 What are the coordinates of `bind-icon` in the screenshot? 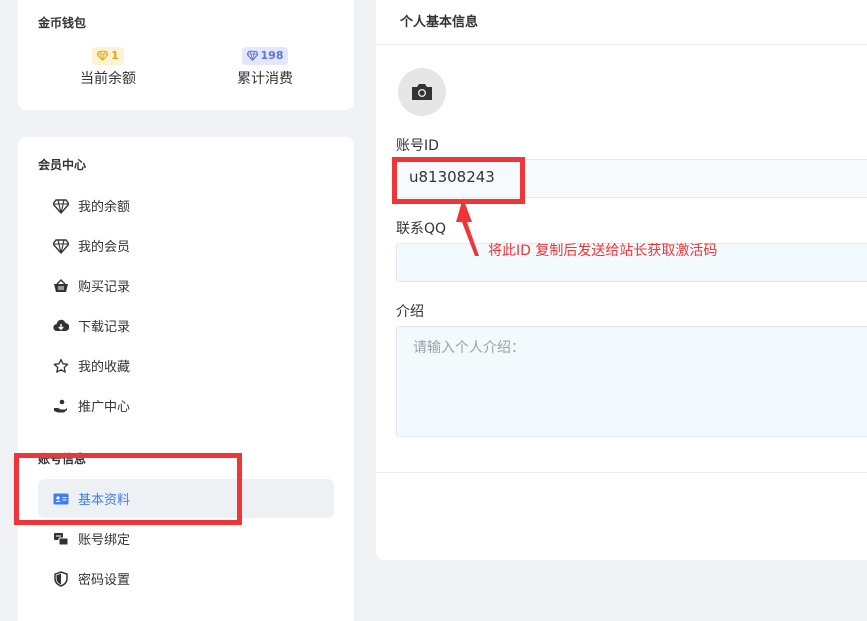 It's located at (61, 539).